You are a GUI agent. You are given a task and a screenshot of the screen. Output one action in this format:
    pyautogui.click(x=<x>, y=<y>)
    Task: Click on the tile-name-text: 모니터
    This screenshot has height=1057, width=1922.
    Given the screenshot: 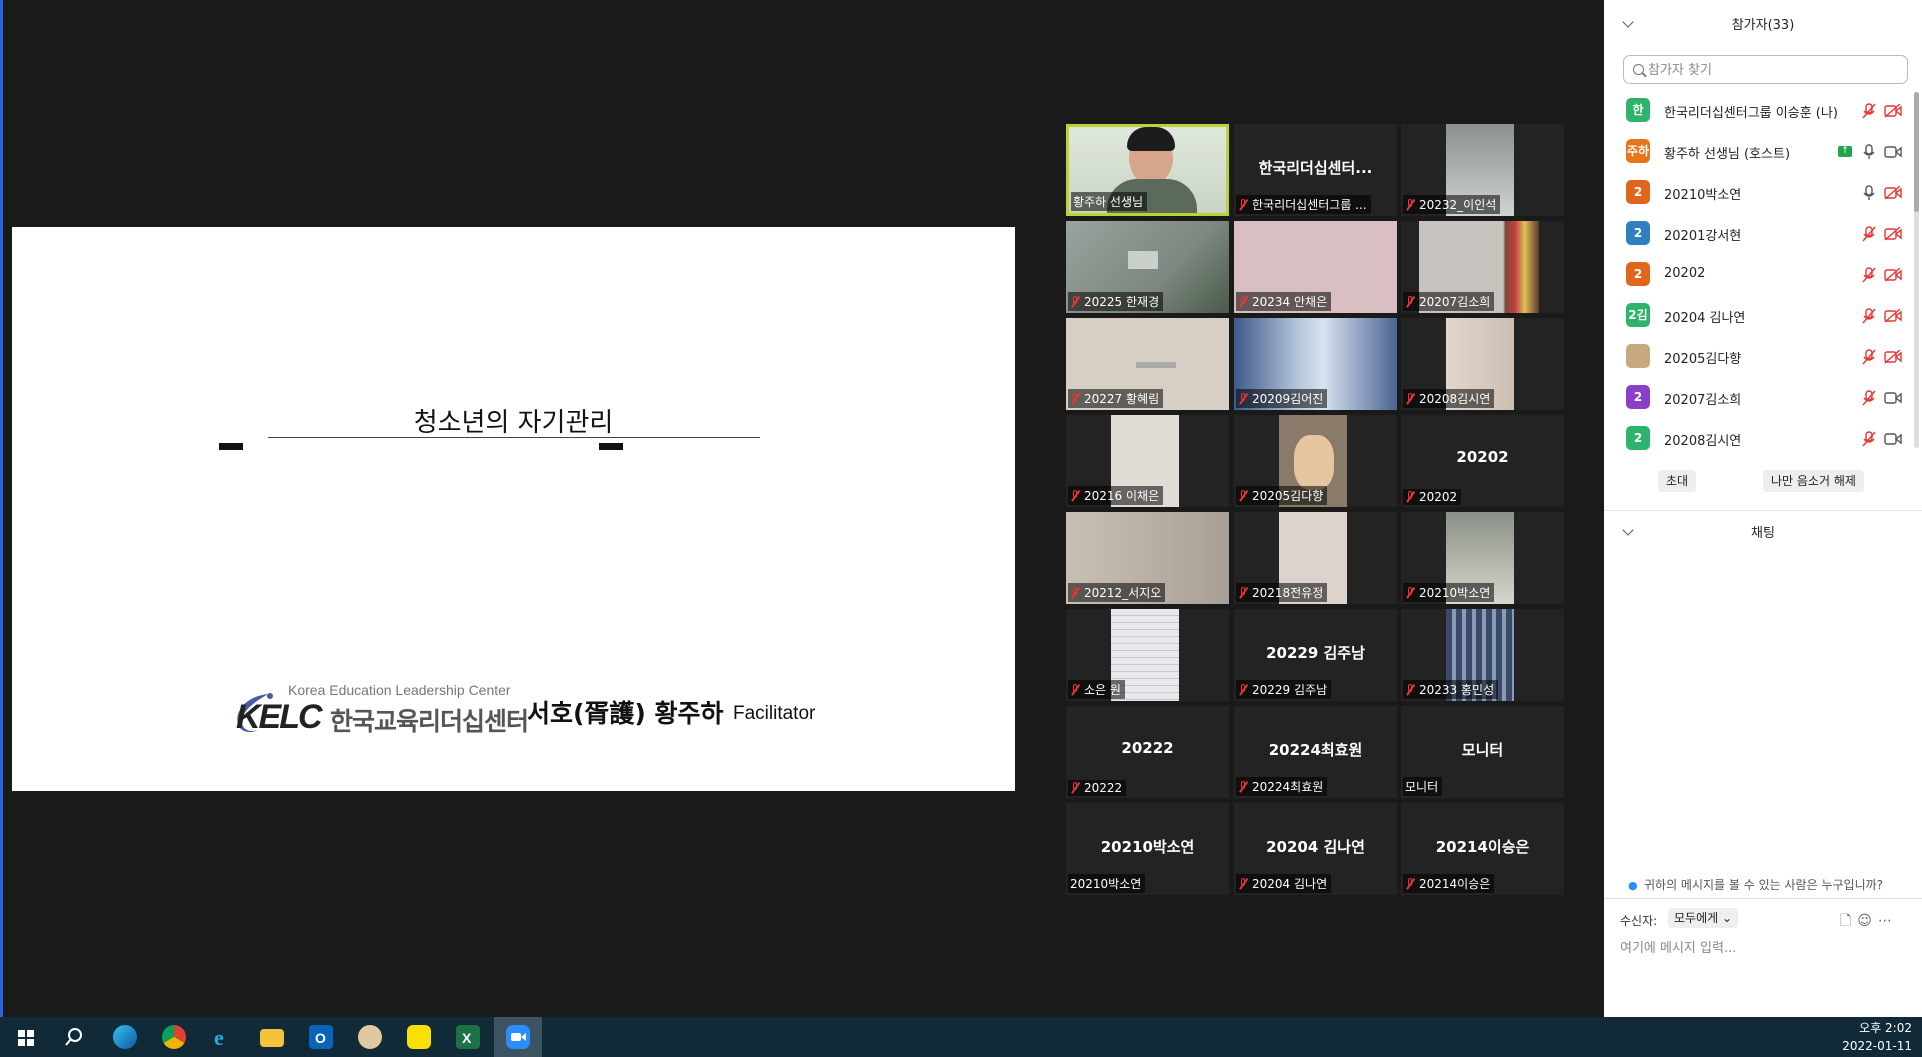 What is the action you would take?
    pyautogui.click(x=1422, y=787)
    